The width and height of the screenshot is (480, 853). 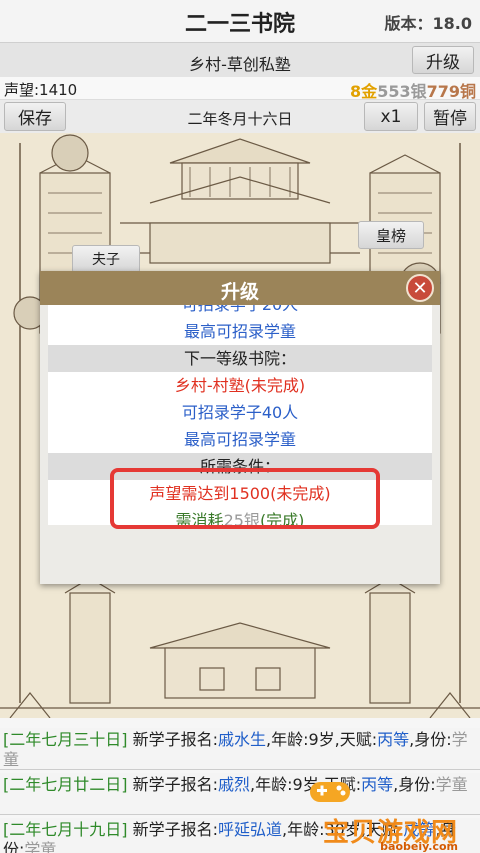 What do you see at coordinates (430, 739) in the screenshot?
I see `log-text: ,身份:` at bounding box center [430, 739].